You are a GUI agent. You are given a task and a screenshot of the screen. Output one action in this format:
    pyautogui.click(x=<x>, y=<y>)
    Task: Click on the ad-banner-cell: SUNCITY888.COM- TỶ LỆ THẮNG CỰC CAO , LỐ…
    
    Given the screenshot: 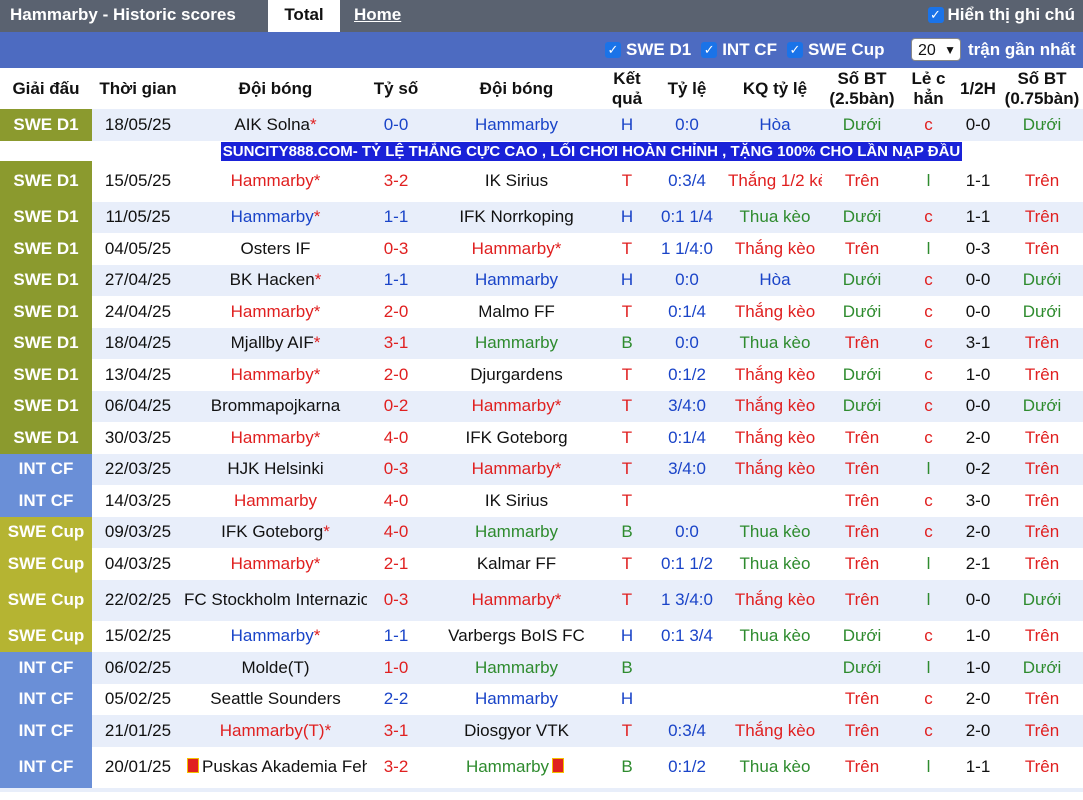 What is the action you would take?
    pyautogui.click(x=541, y=150)
    